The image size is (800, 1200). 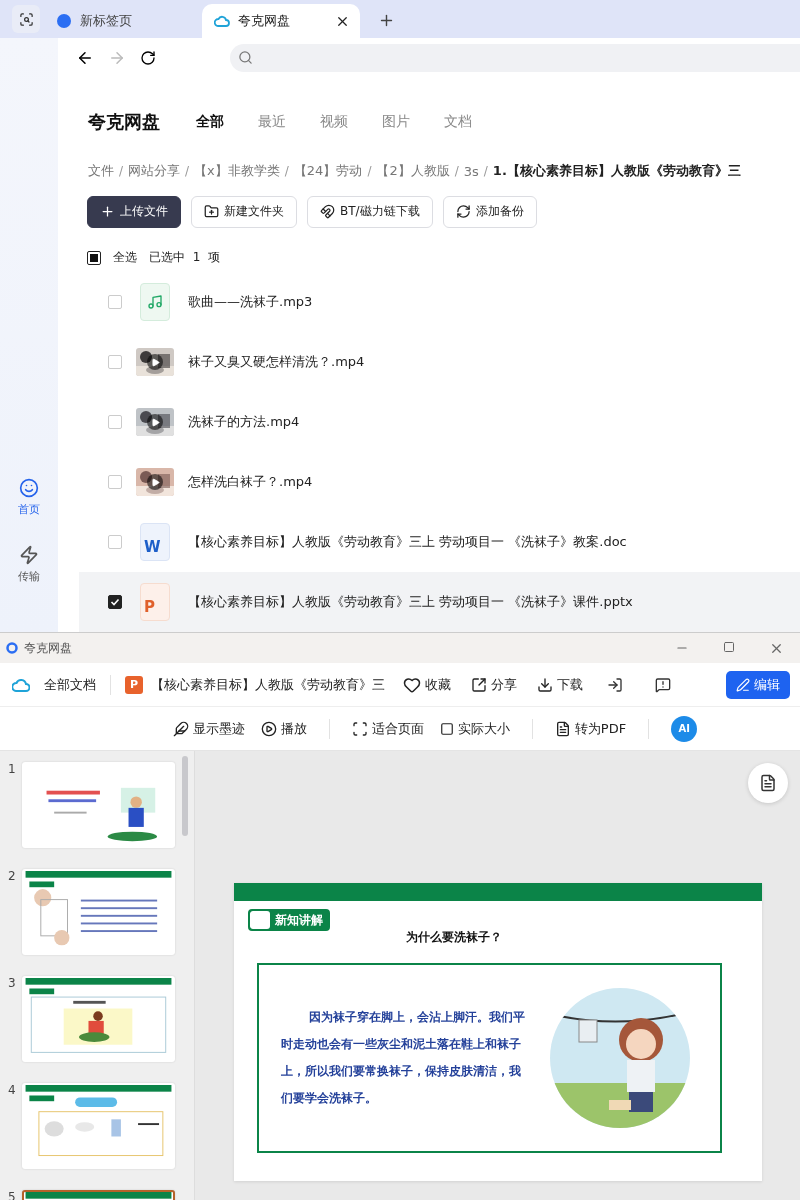 What do you see at coordinates (29, 555) in the screenshot?
I see `transfer-icon` at bounding box center [29, 555].